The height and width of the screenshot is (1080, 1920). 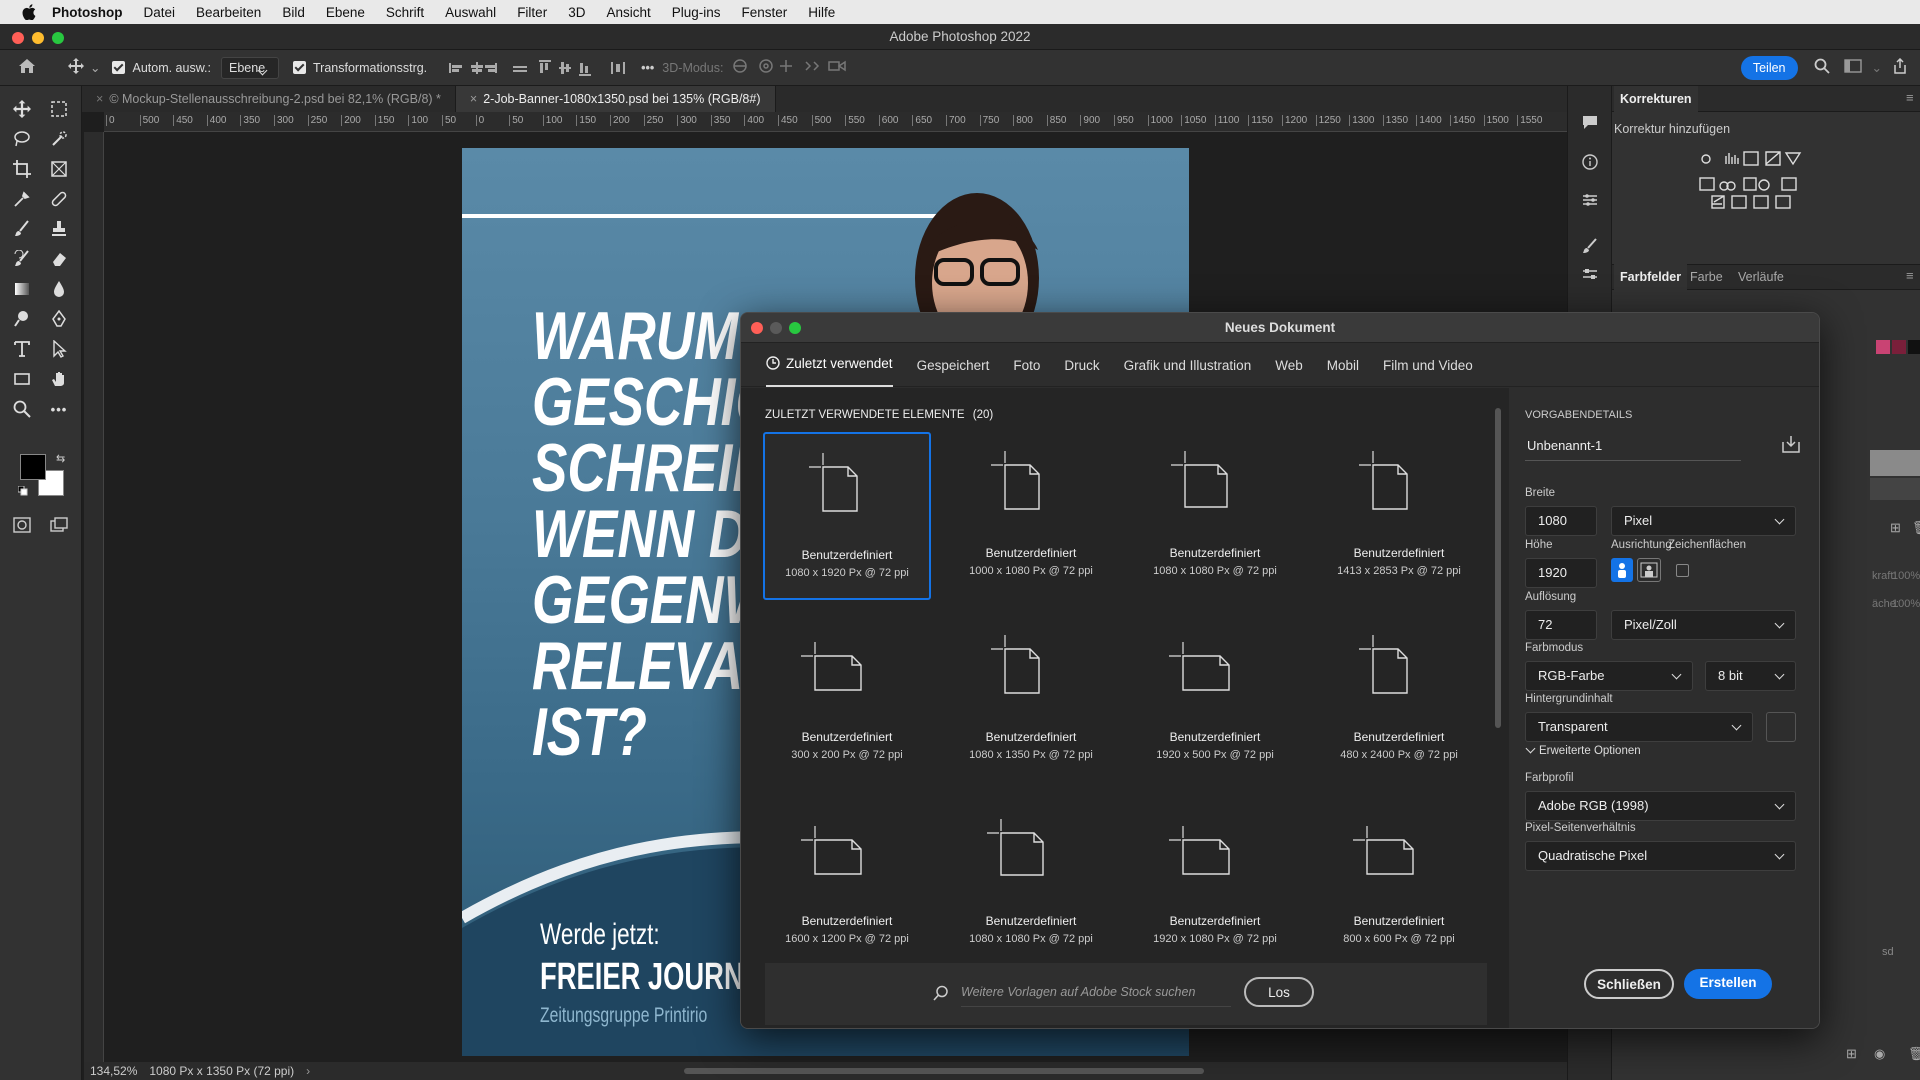 I want to click on menu-auswahl: Auswahl, so click(x=470, y=12).